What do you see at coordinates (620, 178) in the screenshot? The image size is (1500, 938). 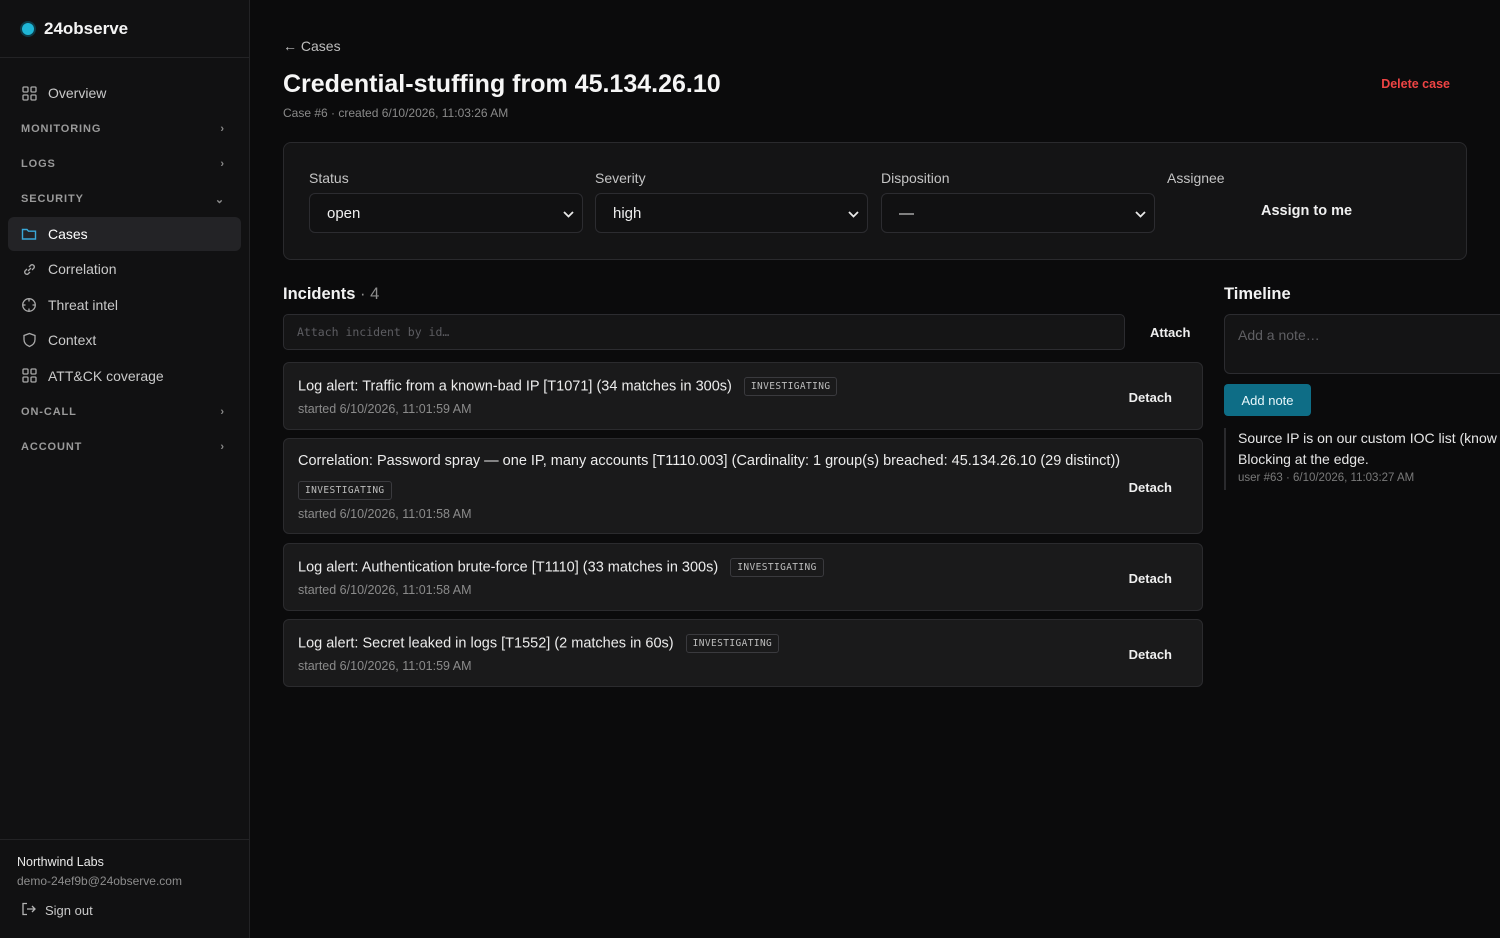 I see `severity-label: Severity` at bounding box center [620, 178].